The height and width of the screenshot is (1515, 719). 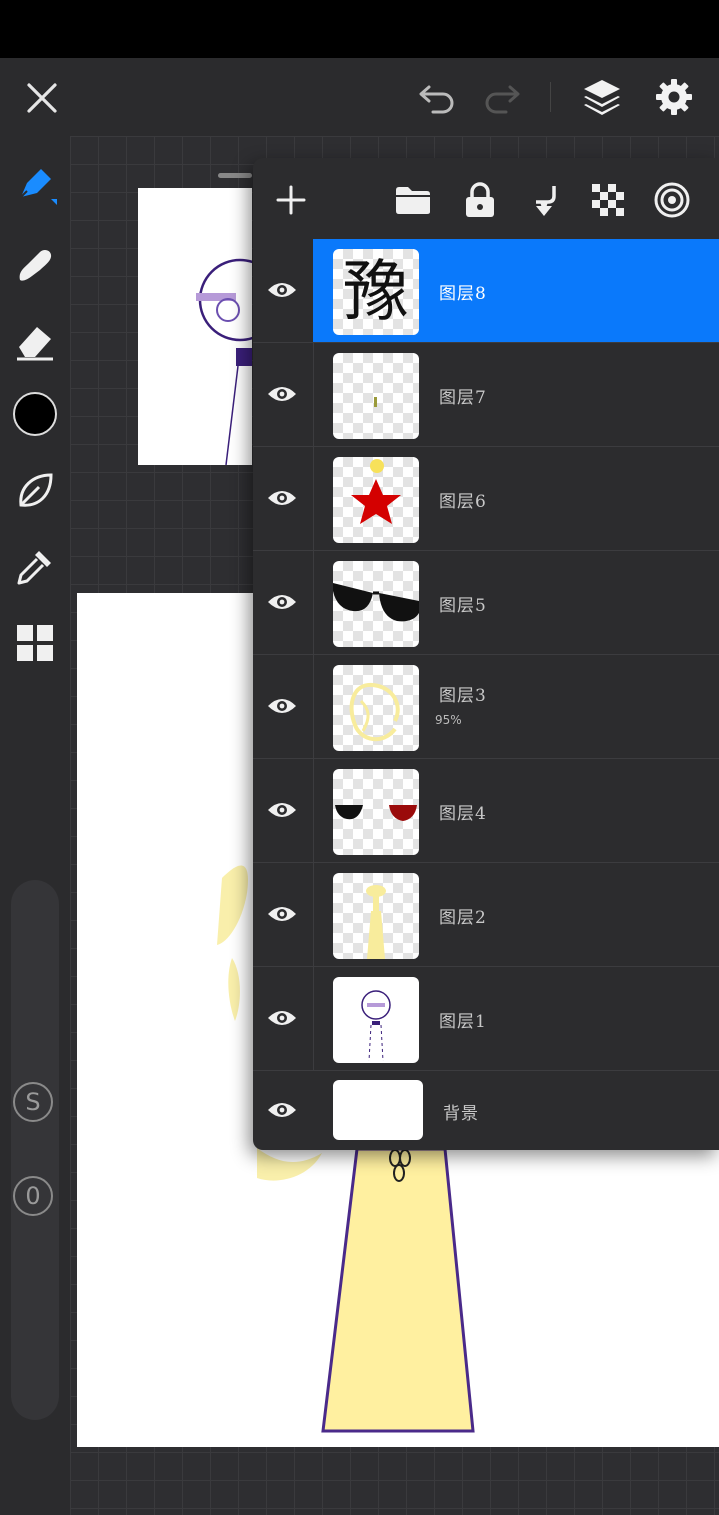 What do you see at coordinates (550, 97) in the screenshot?
I see `divider` at bounding box center [550, 97].